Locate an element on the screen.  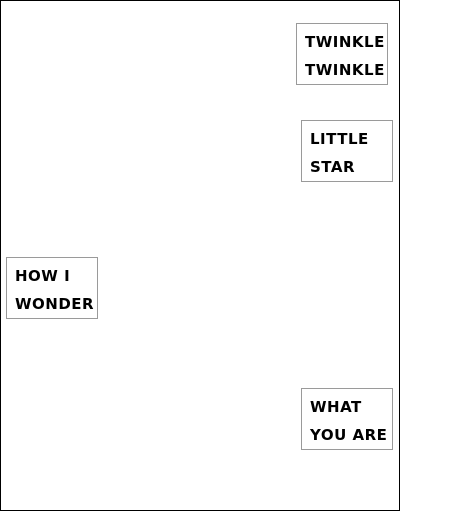
text-card-how-i-wonder: HOW I WONDER is located at coordinates (52, 288).